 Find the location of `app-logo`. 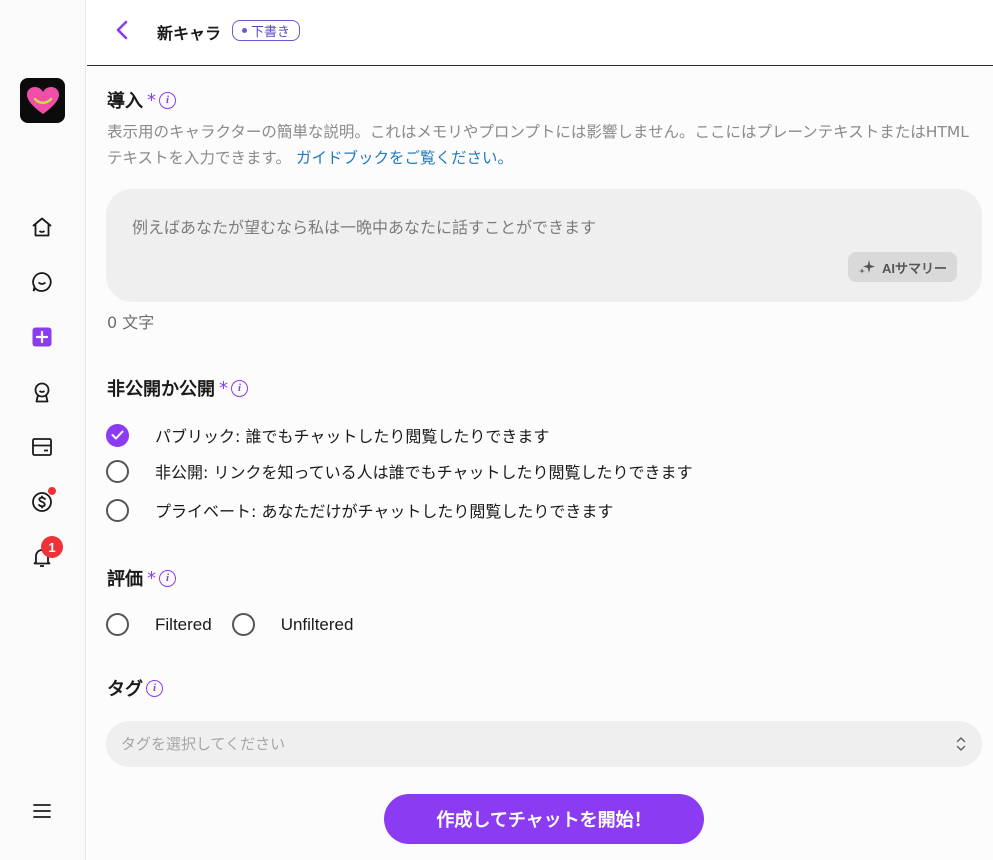

app-logo is located at coordinates (42, 100).